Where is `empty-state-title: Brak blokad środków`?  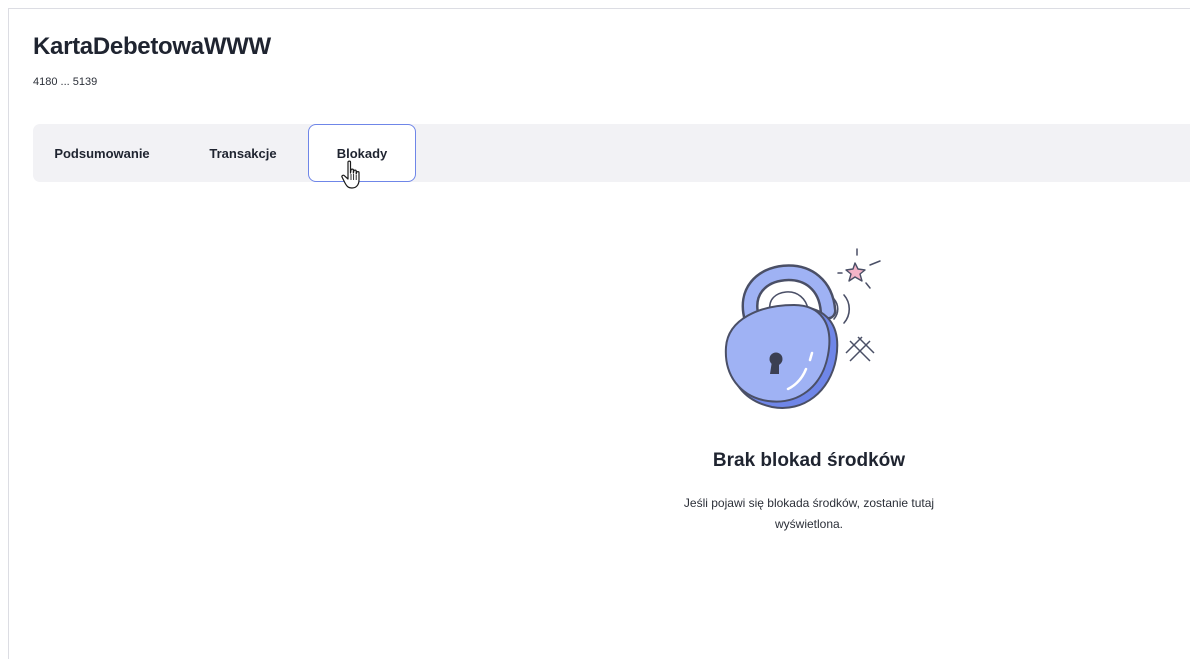
empty-state-title: Brak blokad środków is located at coordinates (809, 460).